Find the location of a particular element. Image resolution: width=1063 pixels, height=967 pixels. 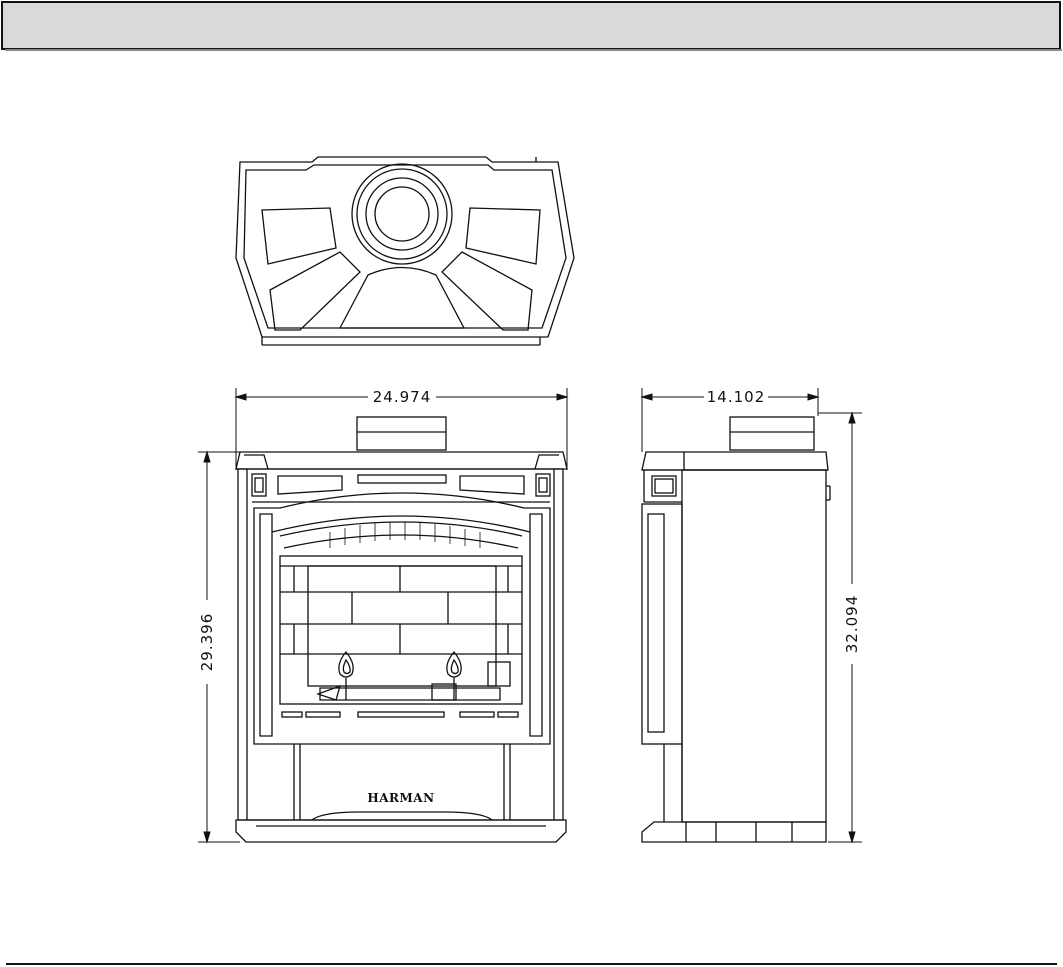

side-height-label: 32.094 is located at coordinates (852, 624).